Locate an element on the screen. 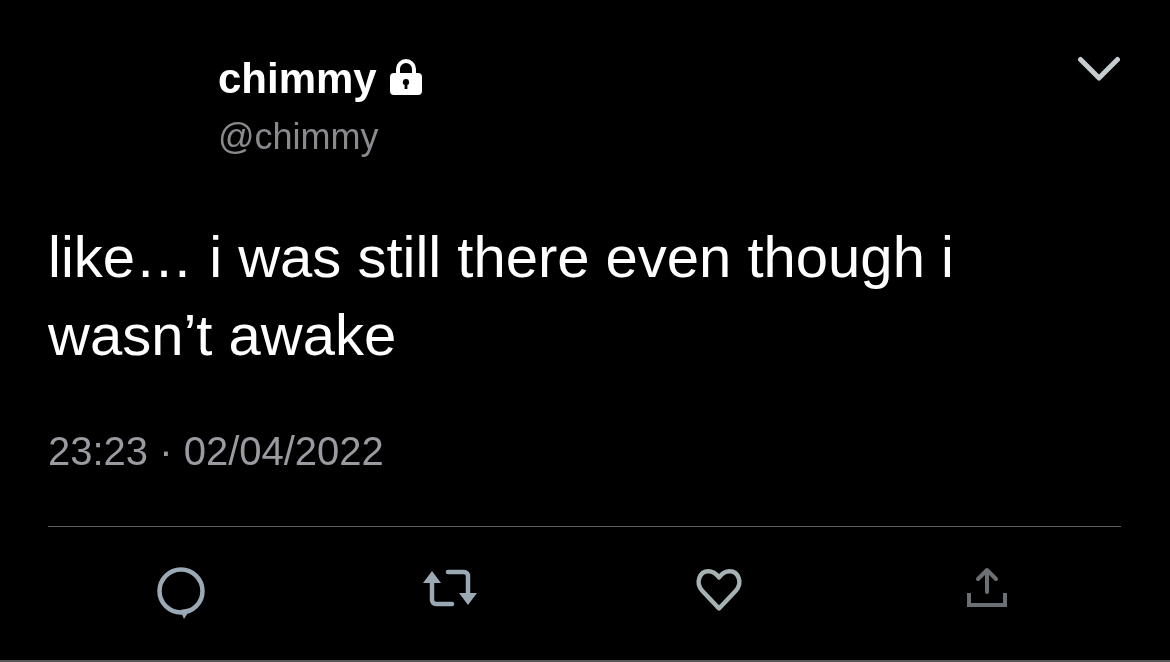  display-name: chimmy is located at coordinates (297, 79).